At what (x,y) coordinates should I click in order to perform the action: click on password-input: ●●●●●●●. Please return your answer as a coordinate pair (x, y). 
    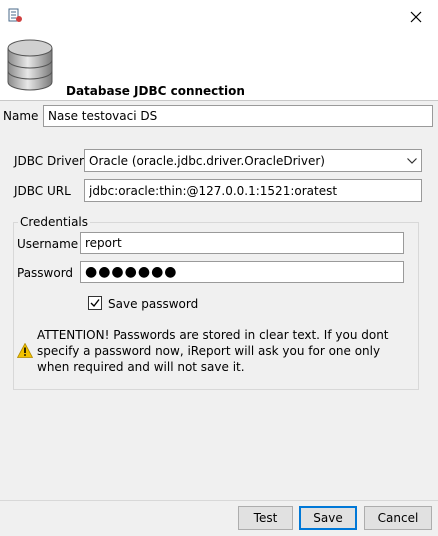
    Looking at the image, I should click on (242, 272).